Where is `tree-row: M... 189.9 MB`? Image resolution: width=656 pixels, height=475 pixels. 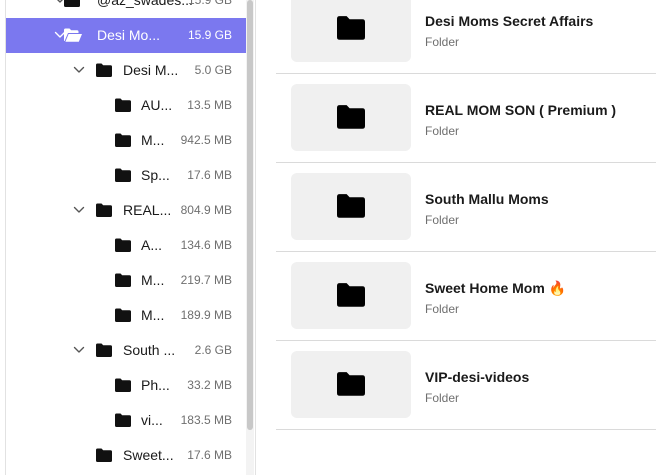 tree-row: M... 189.9 MB is located at coordinates (126, 315).